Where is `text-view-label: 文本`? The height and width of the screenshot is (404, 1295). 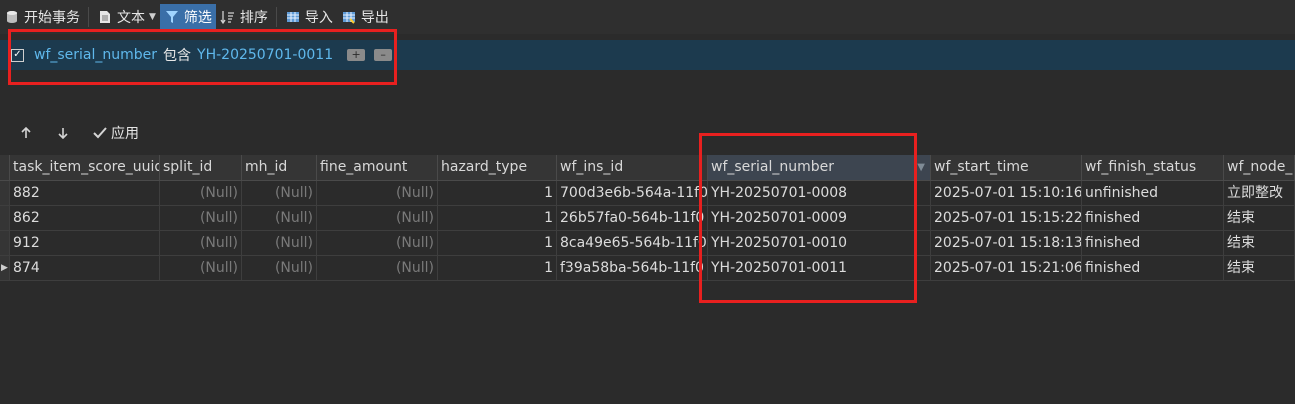 text-view-label: 文本 is located at coordinates (131, 18).